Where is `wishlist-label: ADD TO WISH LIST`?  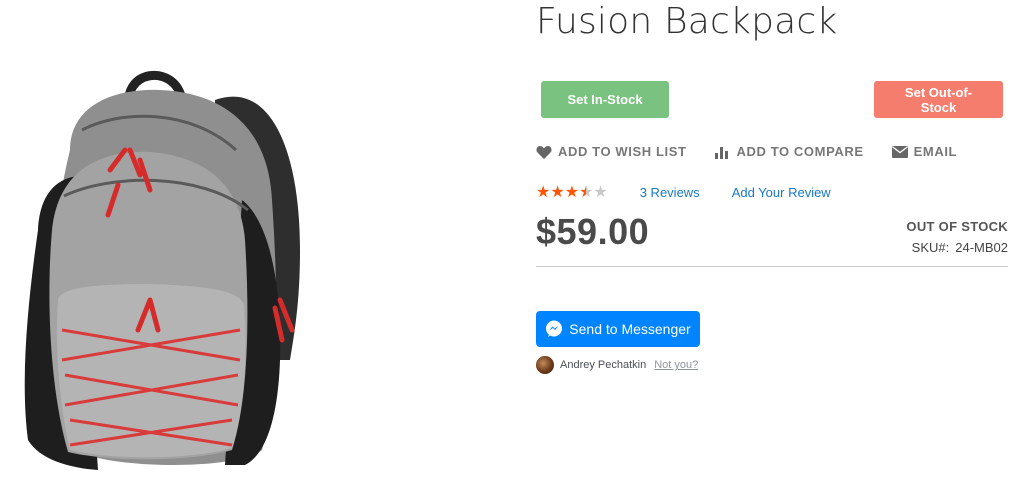
wishlist-label: ADD TO WISH LIST is located at coordinates (622, 151).